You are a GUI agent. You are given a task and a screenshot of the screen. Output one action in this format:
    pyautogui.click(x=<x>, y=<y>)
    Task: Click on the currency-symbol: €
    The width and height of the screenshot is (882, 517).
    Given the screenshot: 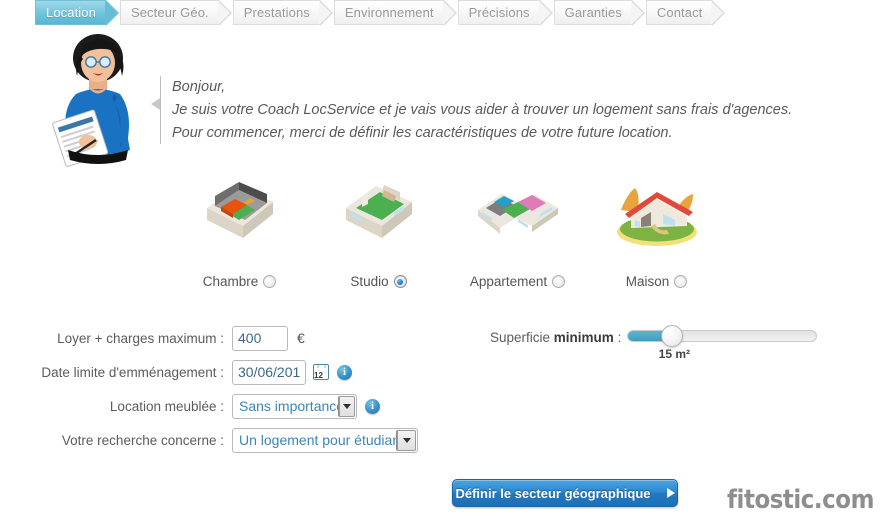 What is the action you would take?
    pyautogui.click(x=301, y=338)
    